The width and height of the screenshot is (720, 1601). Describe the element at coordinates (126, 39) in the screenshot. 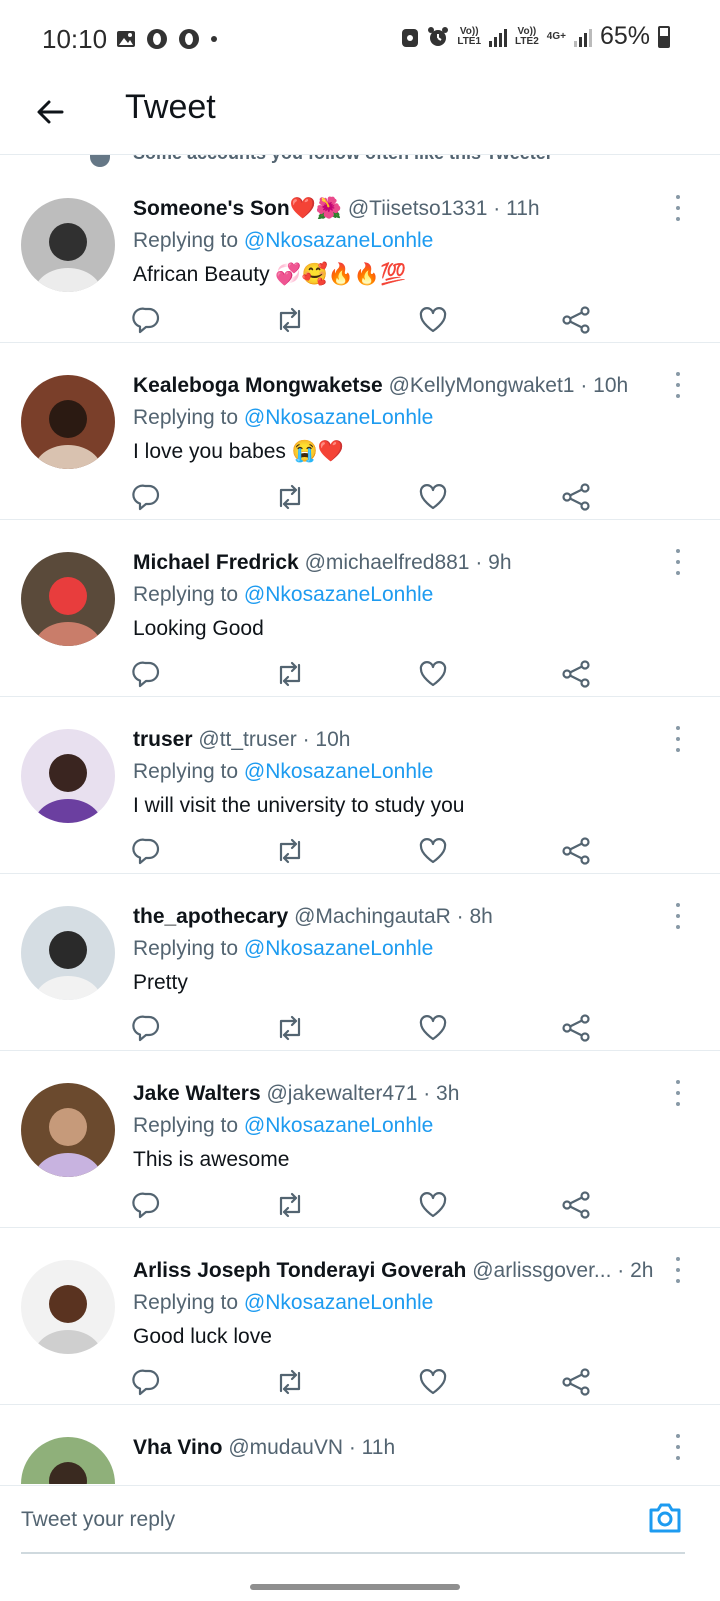

I see `gallery-icon` at that location.